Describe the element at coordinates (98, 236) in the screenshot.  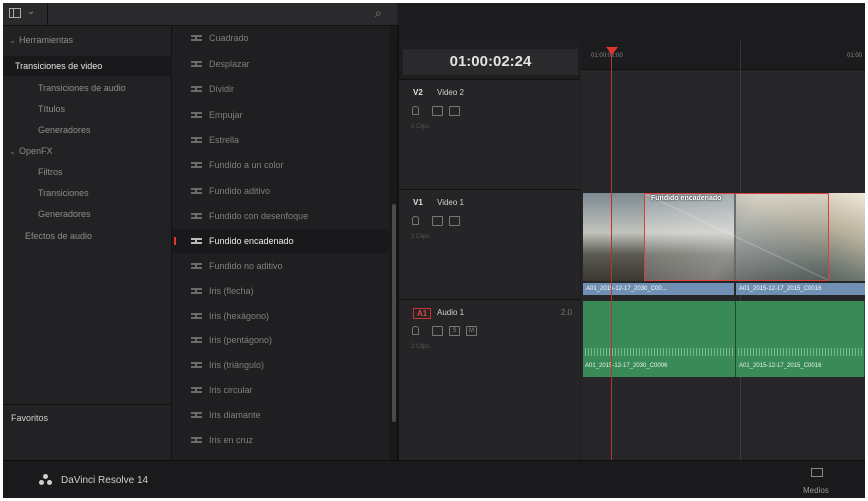
I see `sidebar-item-efectos-audio: Efectos de audio` at that location.